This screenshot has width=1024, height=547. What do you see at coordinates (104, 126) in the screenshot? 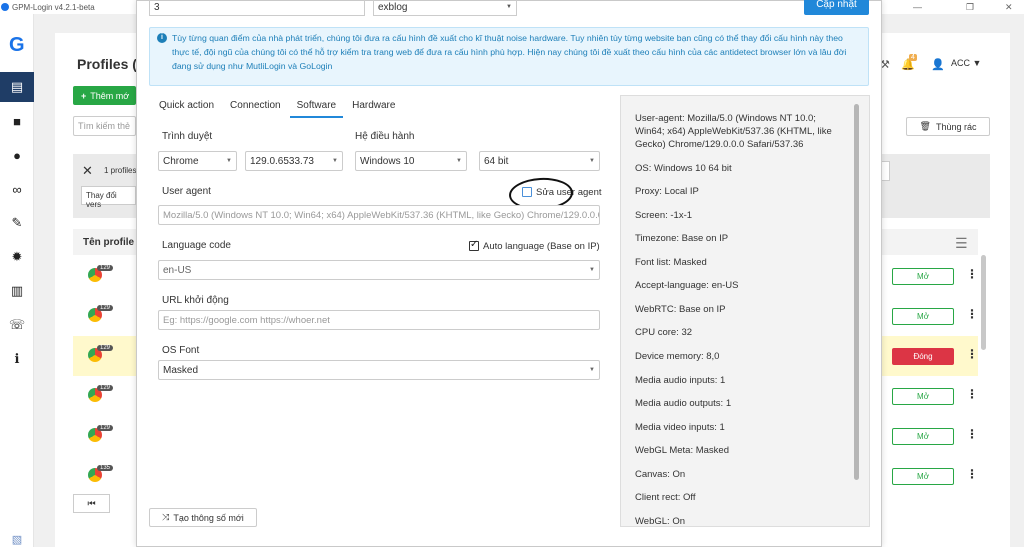
I see `search-input: Tìm kiếm thẻ` at bounding box center [104, 126].